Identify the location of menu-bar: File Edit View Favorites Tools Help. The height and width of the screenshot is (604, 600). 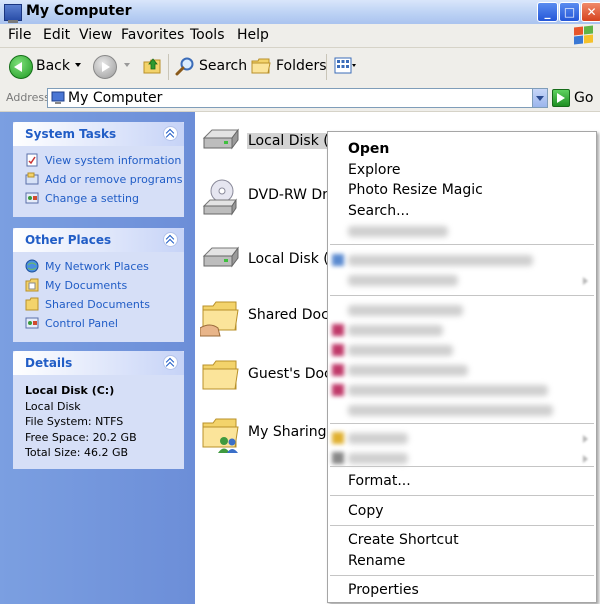
(300, 36).